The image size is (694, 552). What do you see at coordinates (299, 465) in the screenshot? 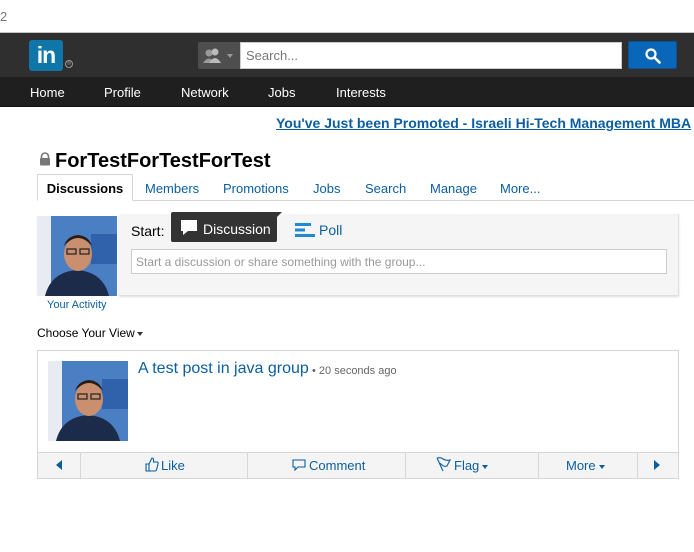
I see `comment-icon` at bounding box center [299, 465].